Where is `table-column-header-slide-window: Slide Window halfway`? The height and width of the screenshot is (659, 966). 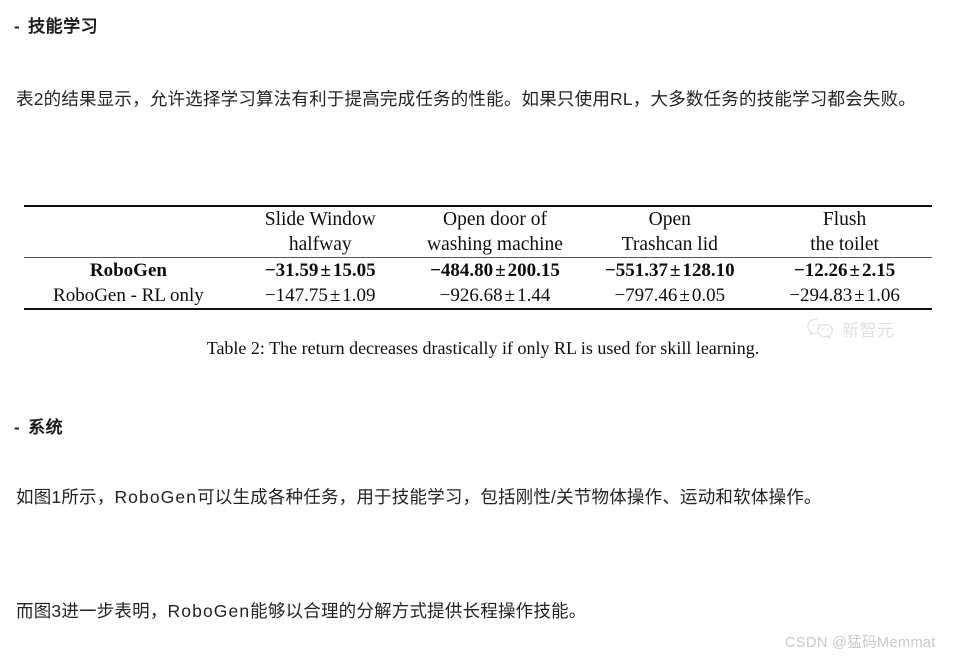 table-column-header-slide-window: Slide Window halfway is located at coordinates (320, 232).